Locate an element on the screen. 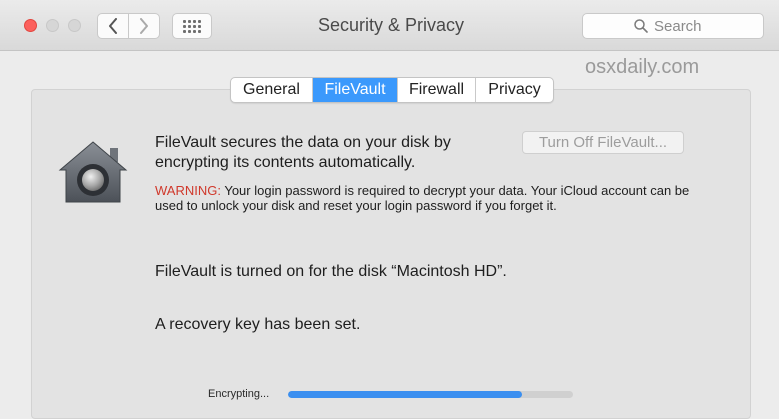 The width and height of the screenshot is (779, 419). tab-privacy: Privacy is located at coordinates (514, 90).